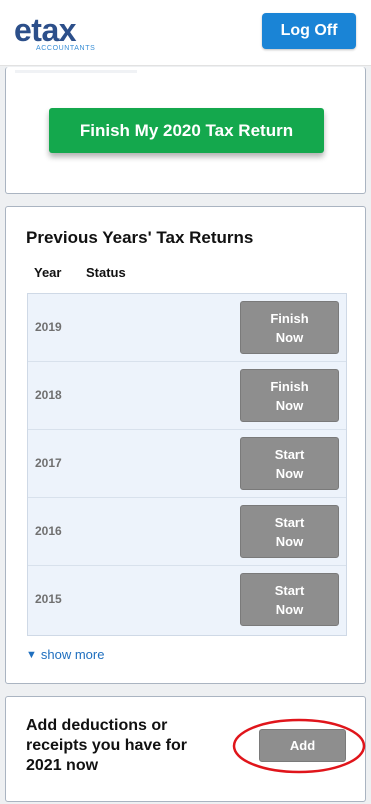  I want to click on row-year: 2015, so click(48, 599).